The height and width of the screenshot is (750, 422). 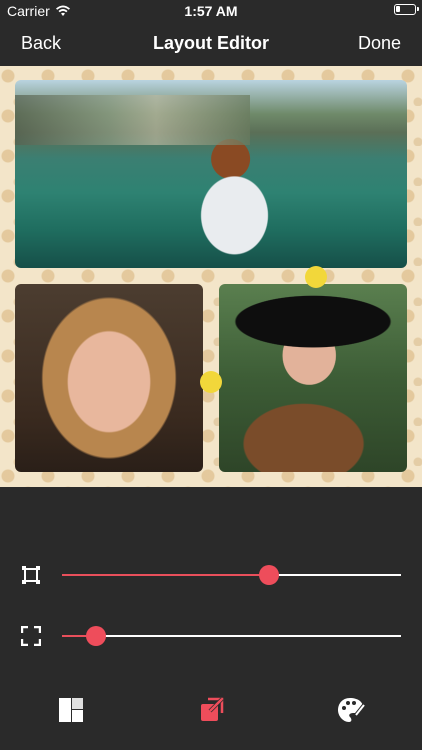 I want to click on palette-icon, so click(x=352, y=710).